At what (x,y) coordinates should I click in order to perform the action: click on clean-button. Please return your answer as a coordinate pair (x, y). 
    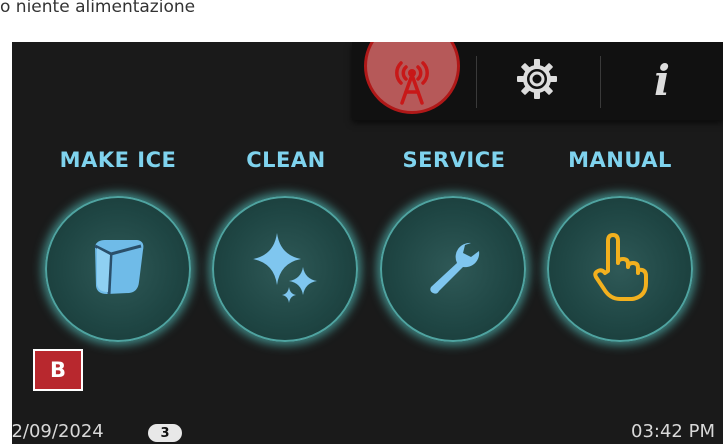
    Looking at the image, I should click on (285, 269).